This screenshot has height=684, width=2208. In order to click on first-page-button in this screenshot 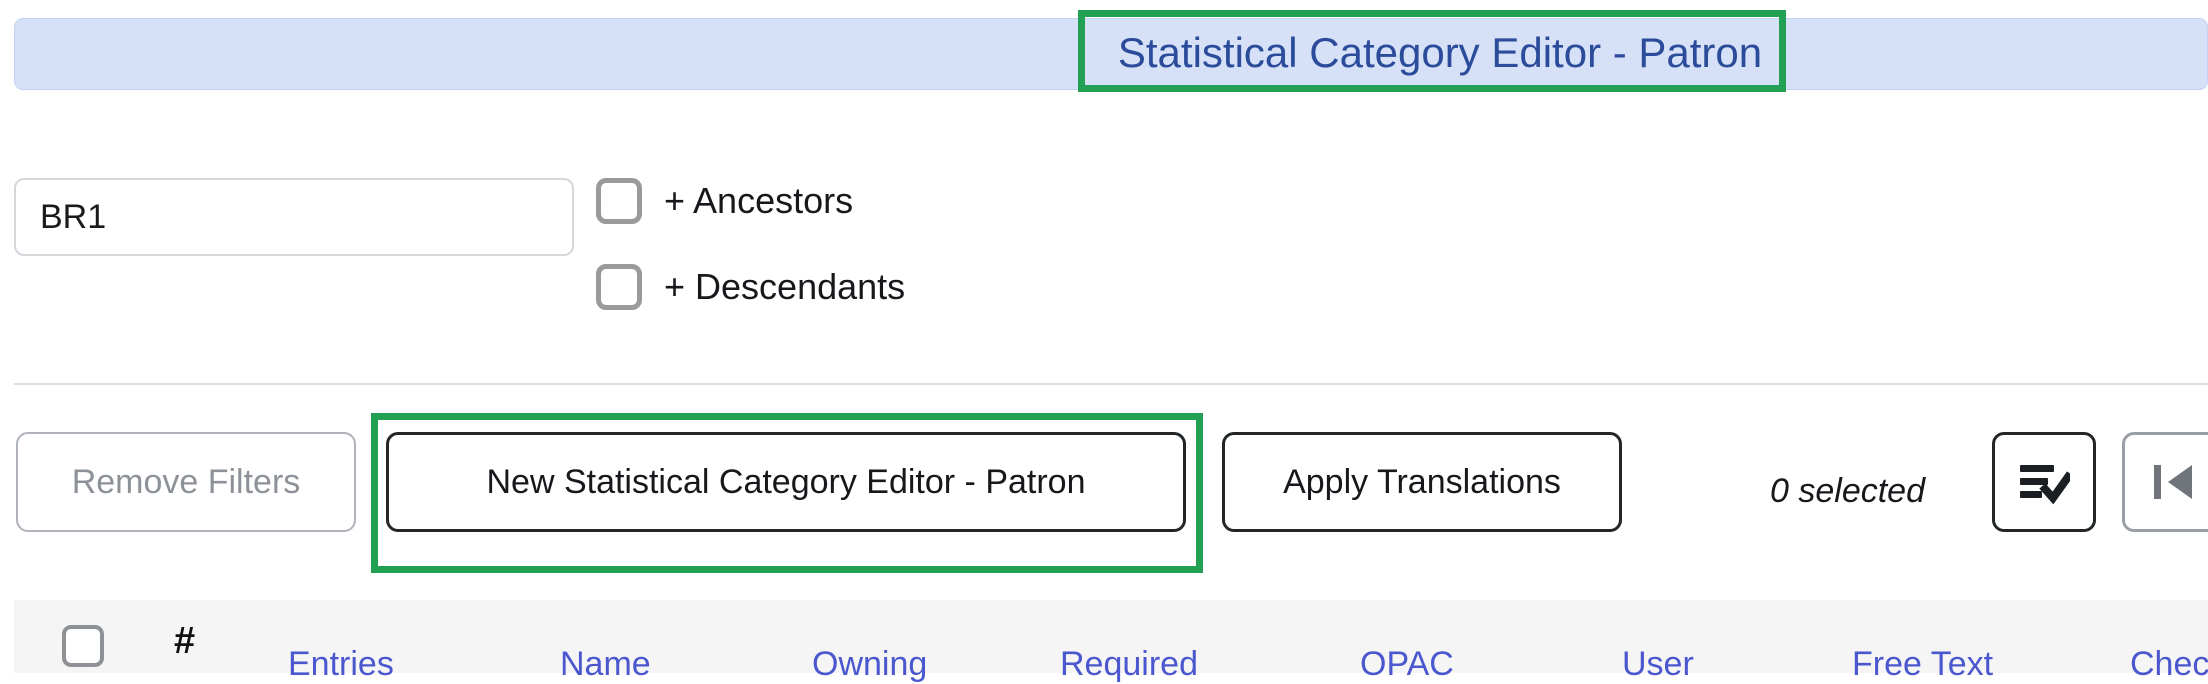, I will do `click(2165, 482)`.